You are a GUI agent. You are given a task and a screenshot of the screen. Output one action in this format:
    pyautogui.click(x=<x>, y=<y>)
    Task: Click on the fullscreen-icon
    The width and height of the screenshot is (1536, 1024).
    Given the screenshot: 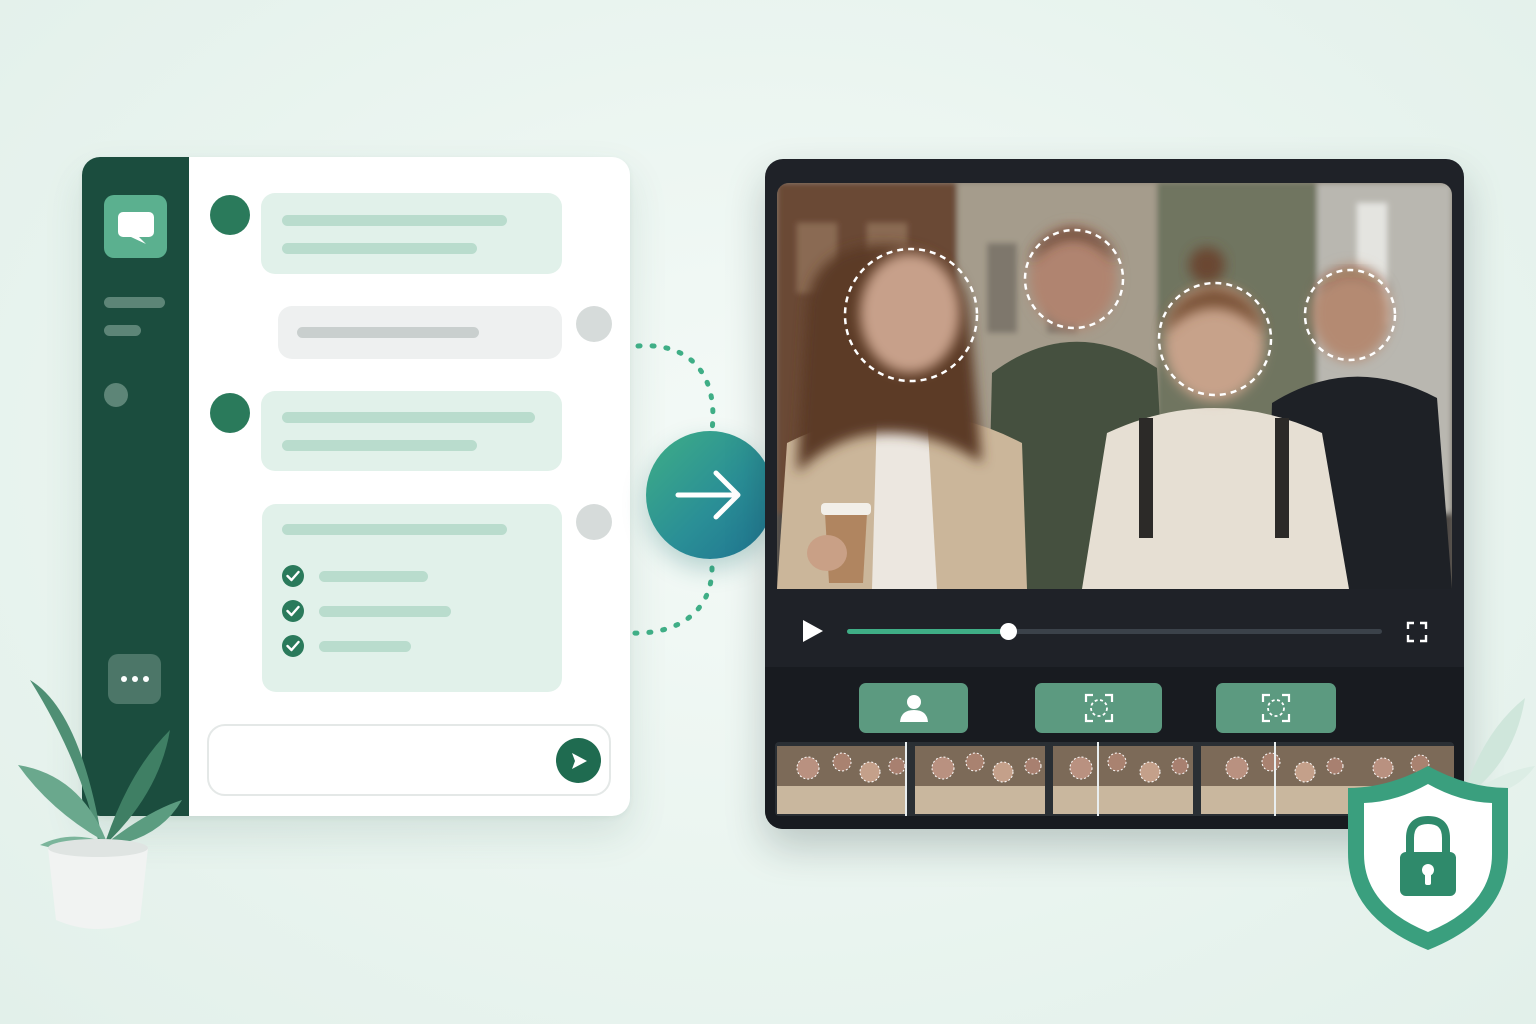 What is the action you would take?
    pyautogui.click(x=1417, y=632)
    